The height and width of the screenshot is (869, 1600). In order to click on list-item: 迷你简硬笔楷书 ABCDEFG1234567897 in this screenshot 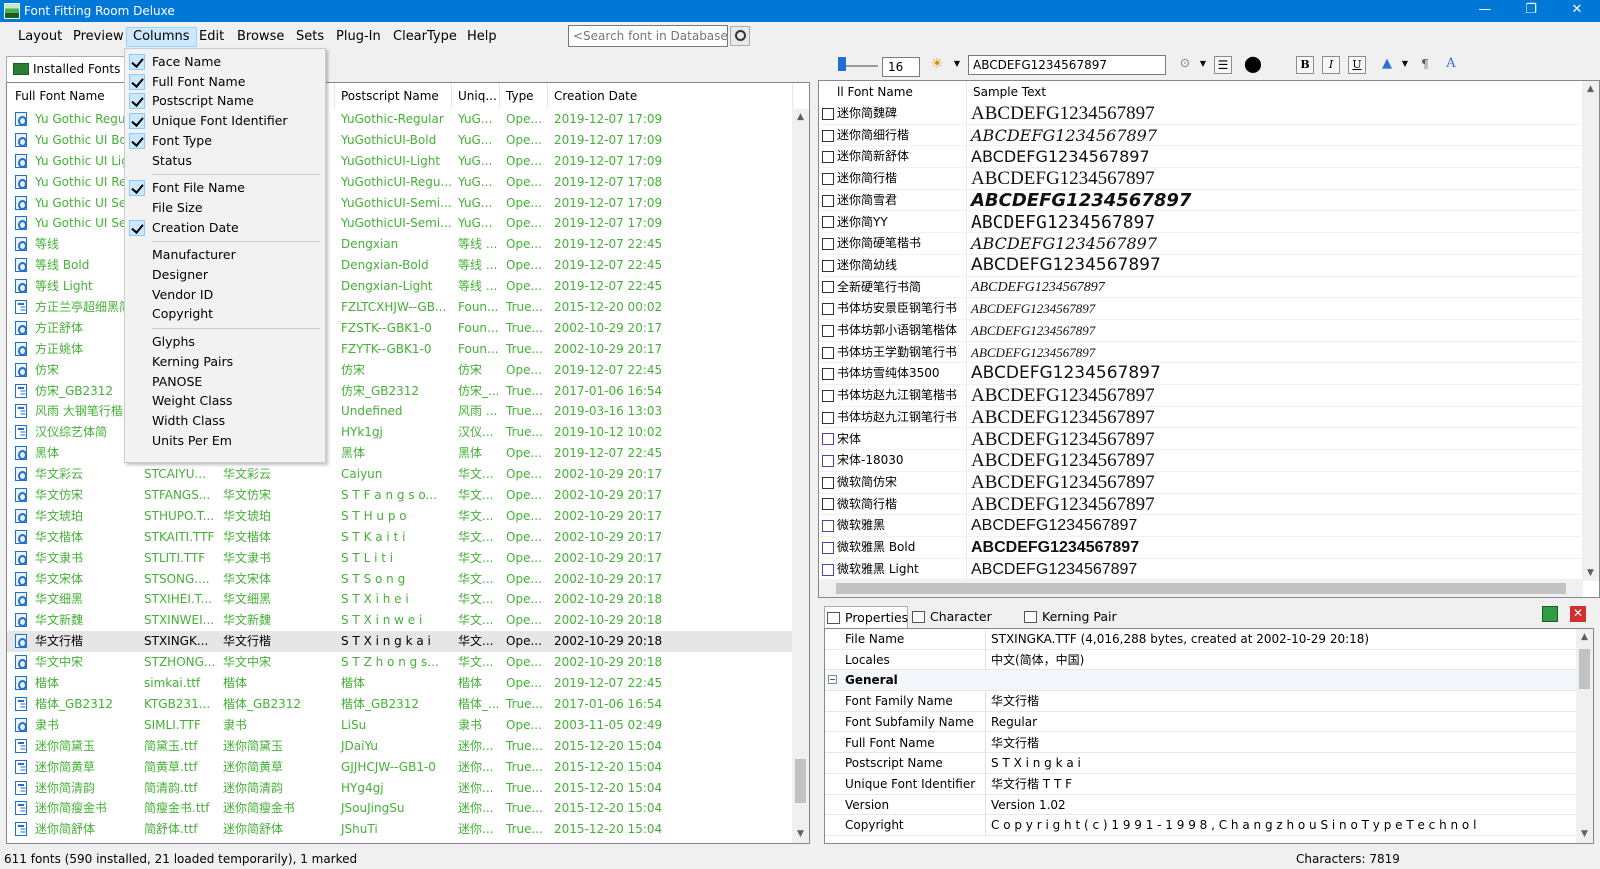, I will do `click(1201, 244)`.